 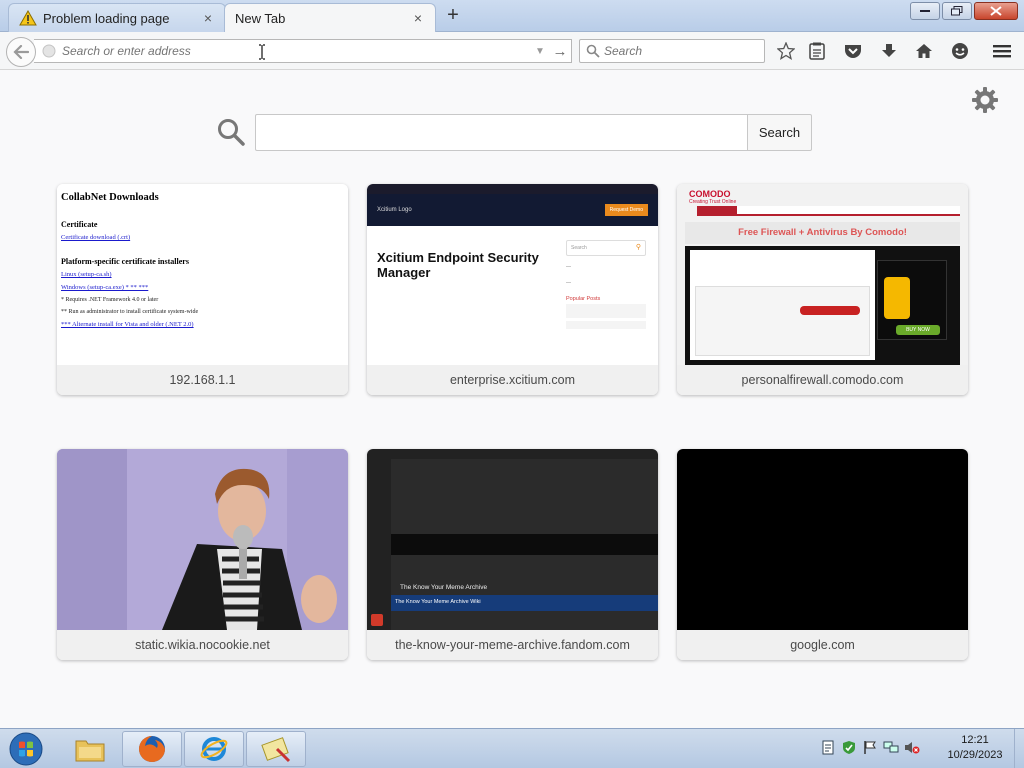 I want to click on taskbar-firefox, so click(x=152, y=749).